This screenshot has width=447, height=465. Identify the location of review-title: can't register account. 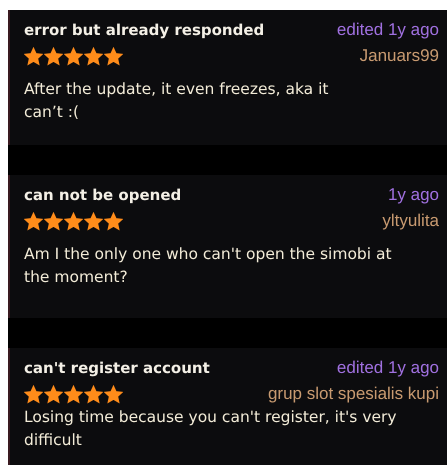
(117, 368).